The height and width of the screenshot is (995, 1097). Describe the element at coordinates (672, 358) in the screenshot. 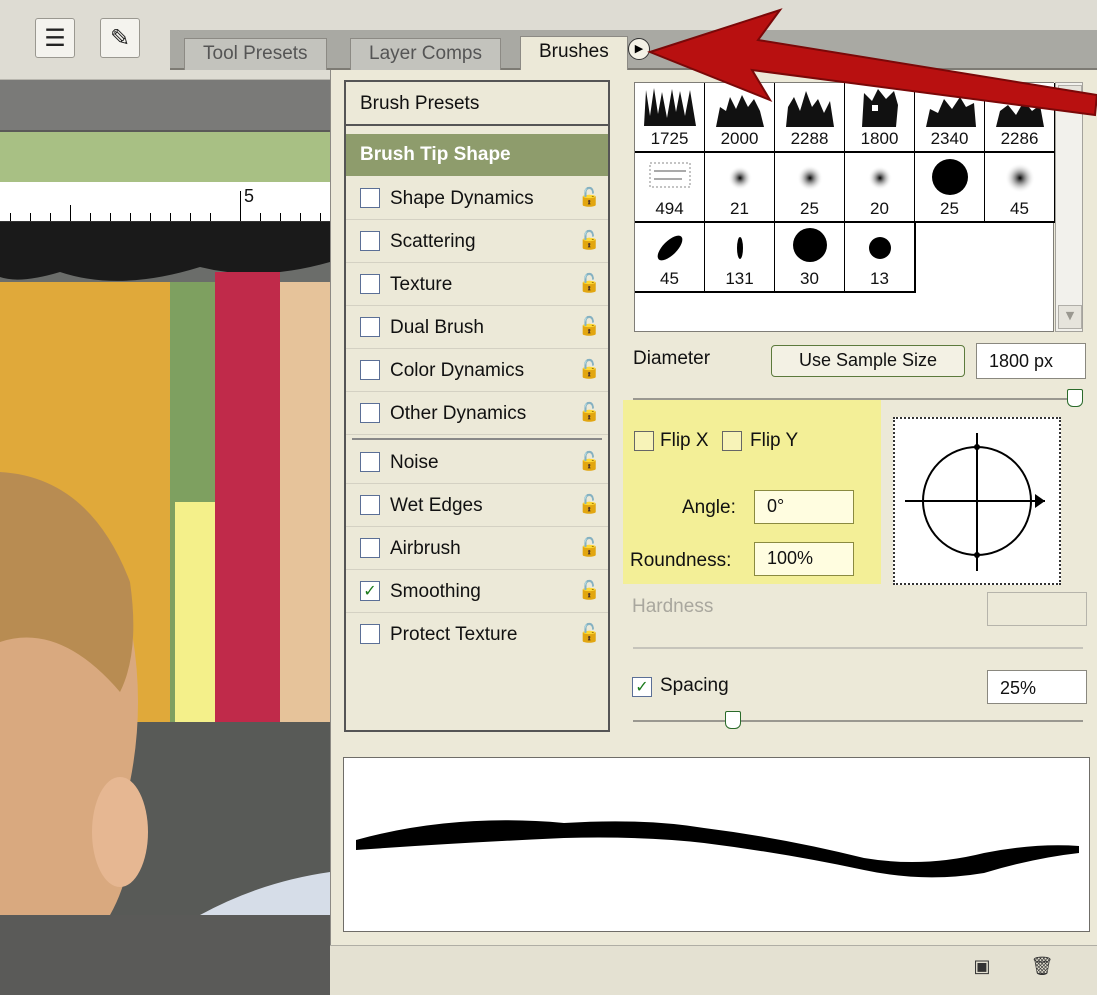

I see `diameter-label: Diameter` at that location.